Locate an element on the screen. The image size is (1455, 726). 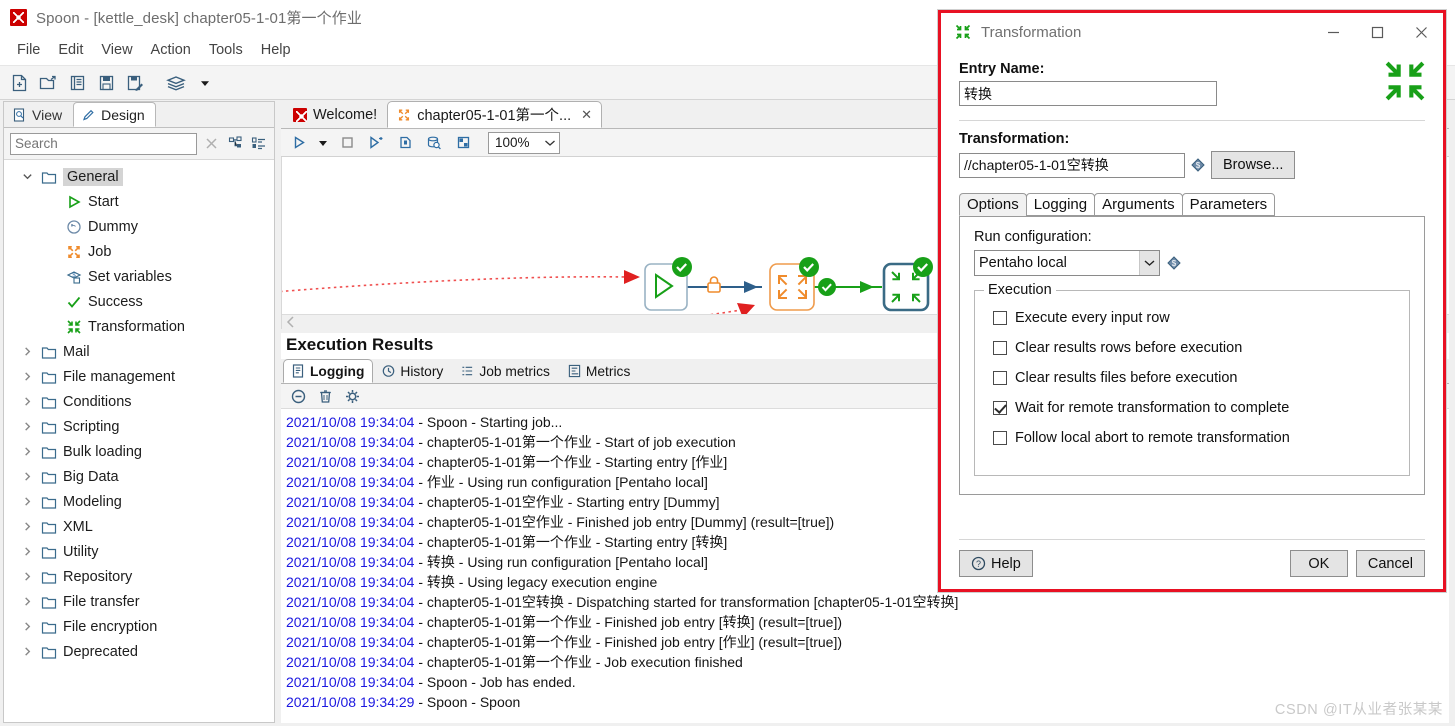
tab-job-metrics: Job metrics is located at coordinates (505, 371).